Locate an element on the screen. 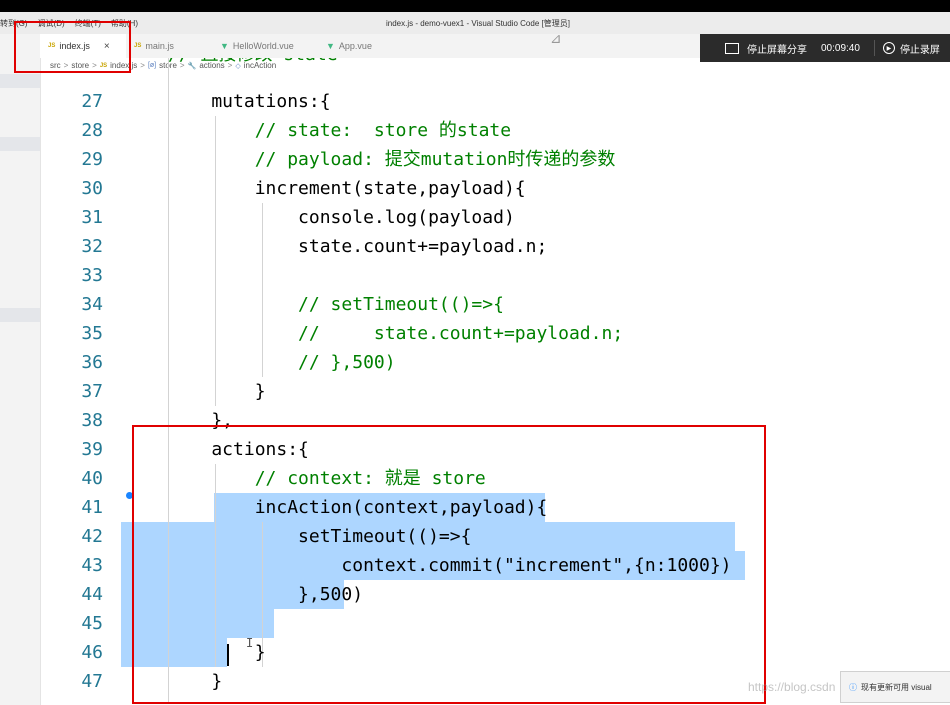  line-number: 43 is located at coordinates (92, 565).